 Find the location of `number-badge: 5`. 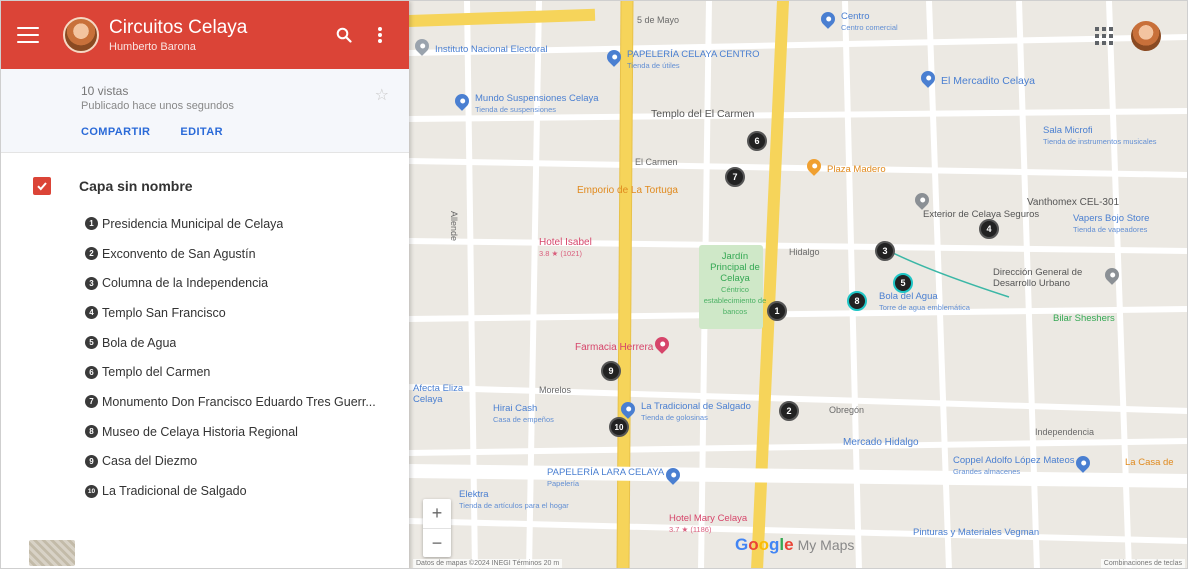

number-badge: 5 is located at coordinates (91, 343).